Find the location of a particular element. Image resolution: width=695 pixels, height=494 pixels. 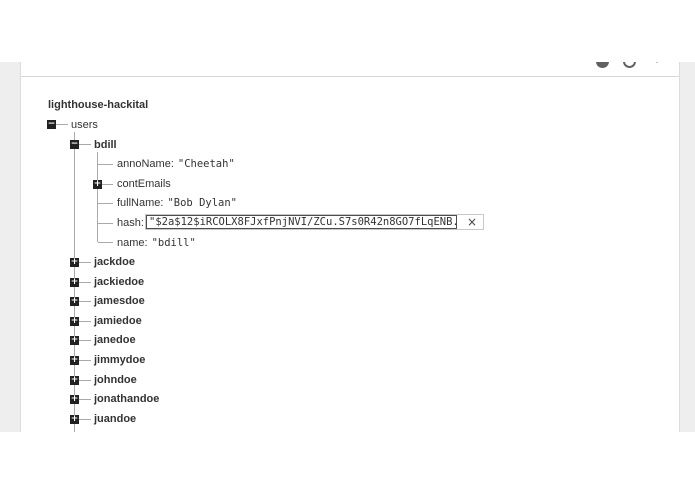

field-key: fullName: is located at coordinates (140, 203).